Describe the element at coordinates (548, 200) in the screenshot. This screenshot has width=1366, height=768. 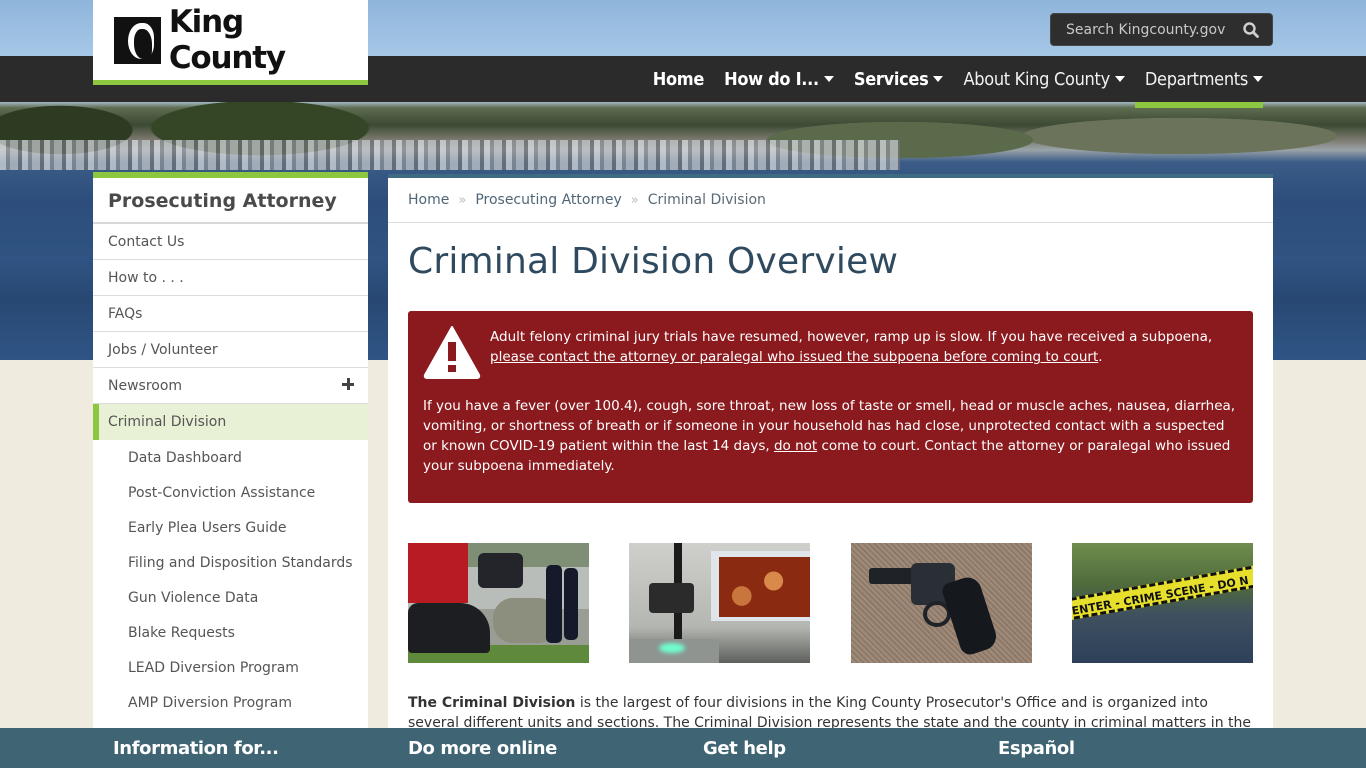
I see `breadcrumb-prosecuting-attorney: Prosecuting Attorney` at that location.